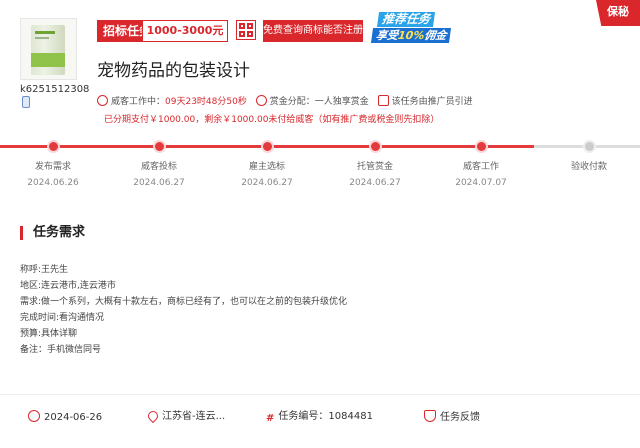  I want to click on coin-icon, so click(261, 100).